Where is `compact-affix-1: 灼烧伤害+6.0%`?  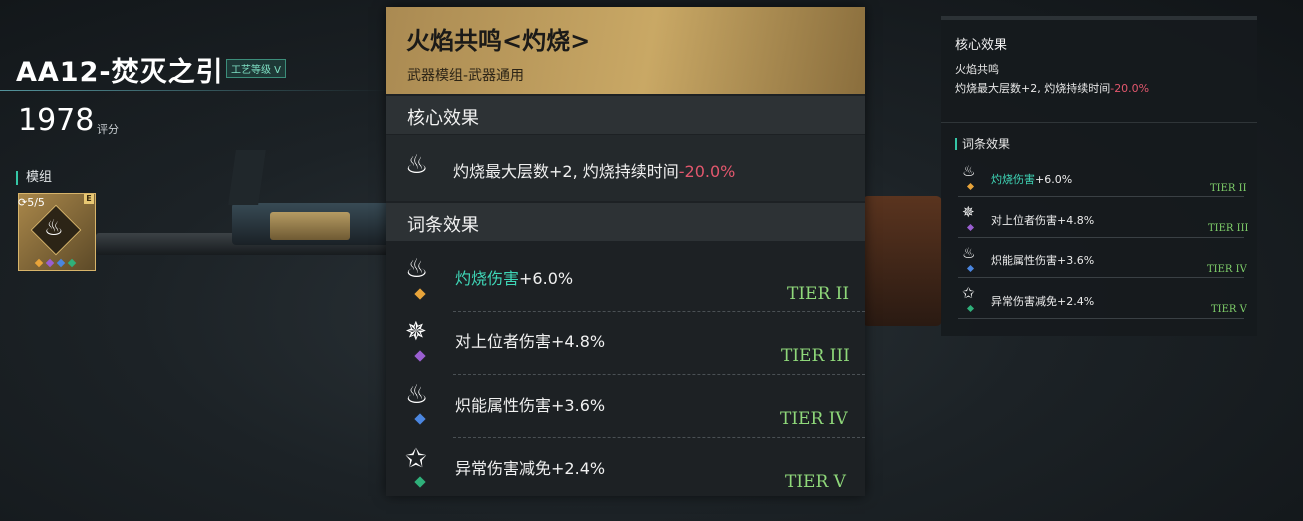 compact-affix-1: 灼烧伤害+6.0% is located at coordinates (1031, 179).